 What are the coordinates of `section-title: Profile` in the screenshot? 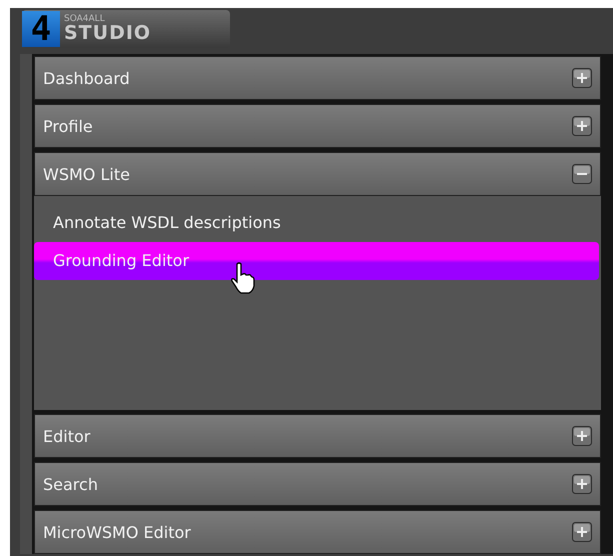 It's located at (68, 126).